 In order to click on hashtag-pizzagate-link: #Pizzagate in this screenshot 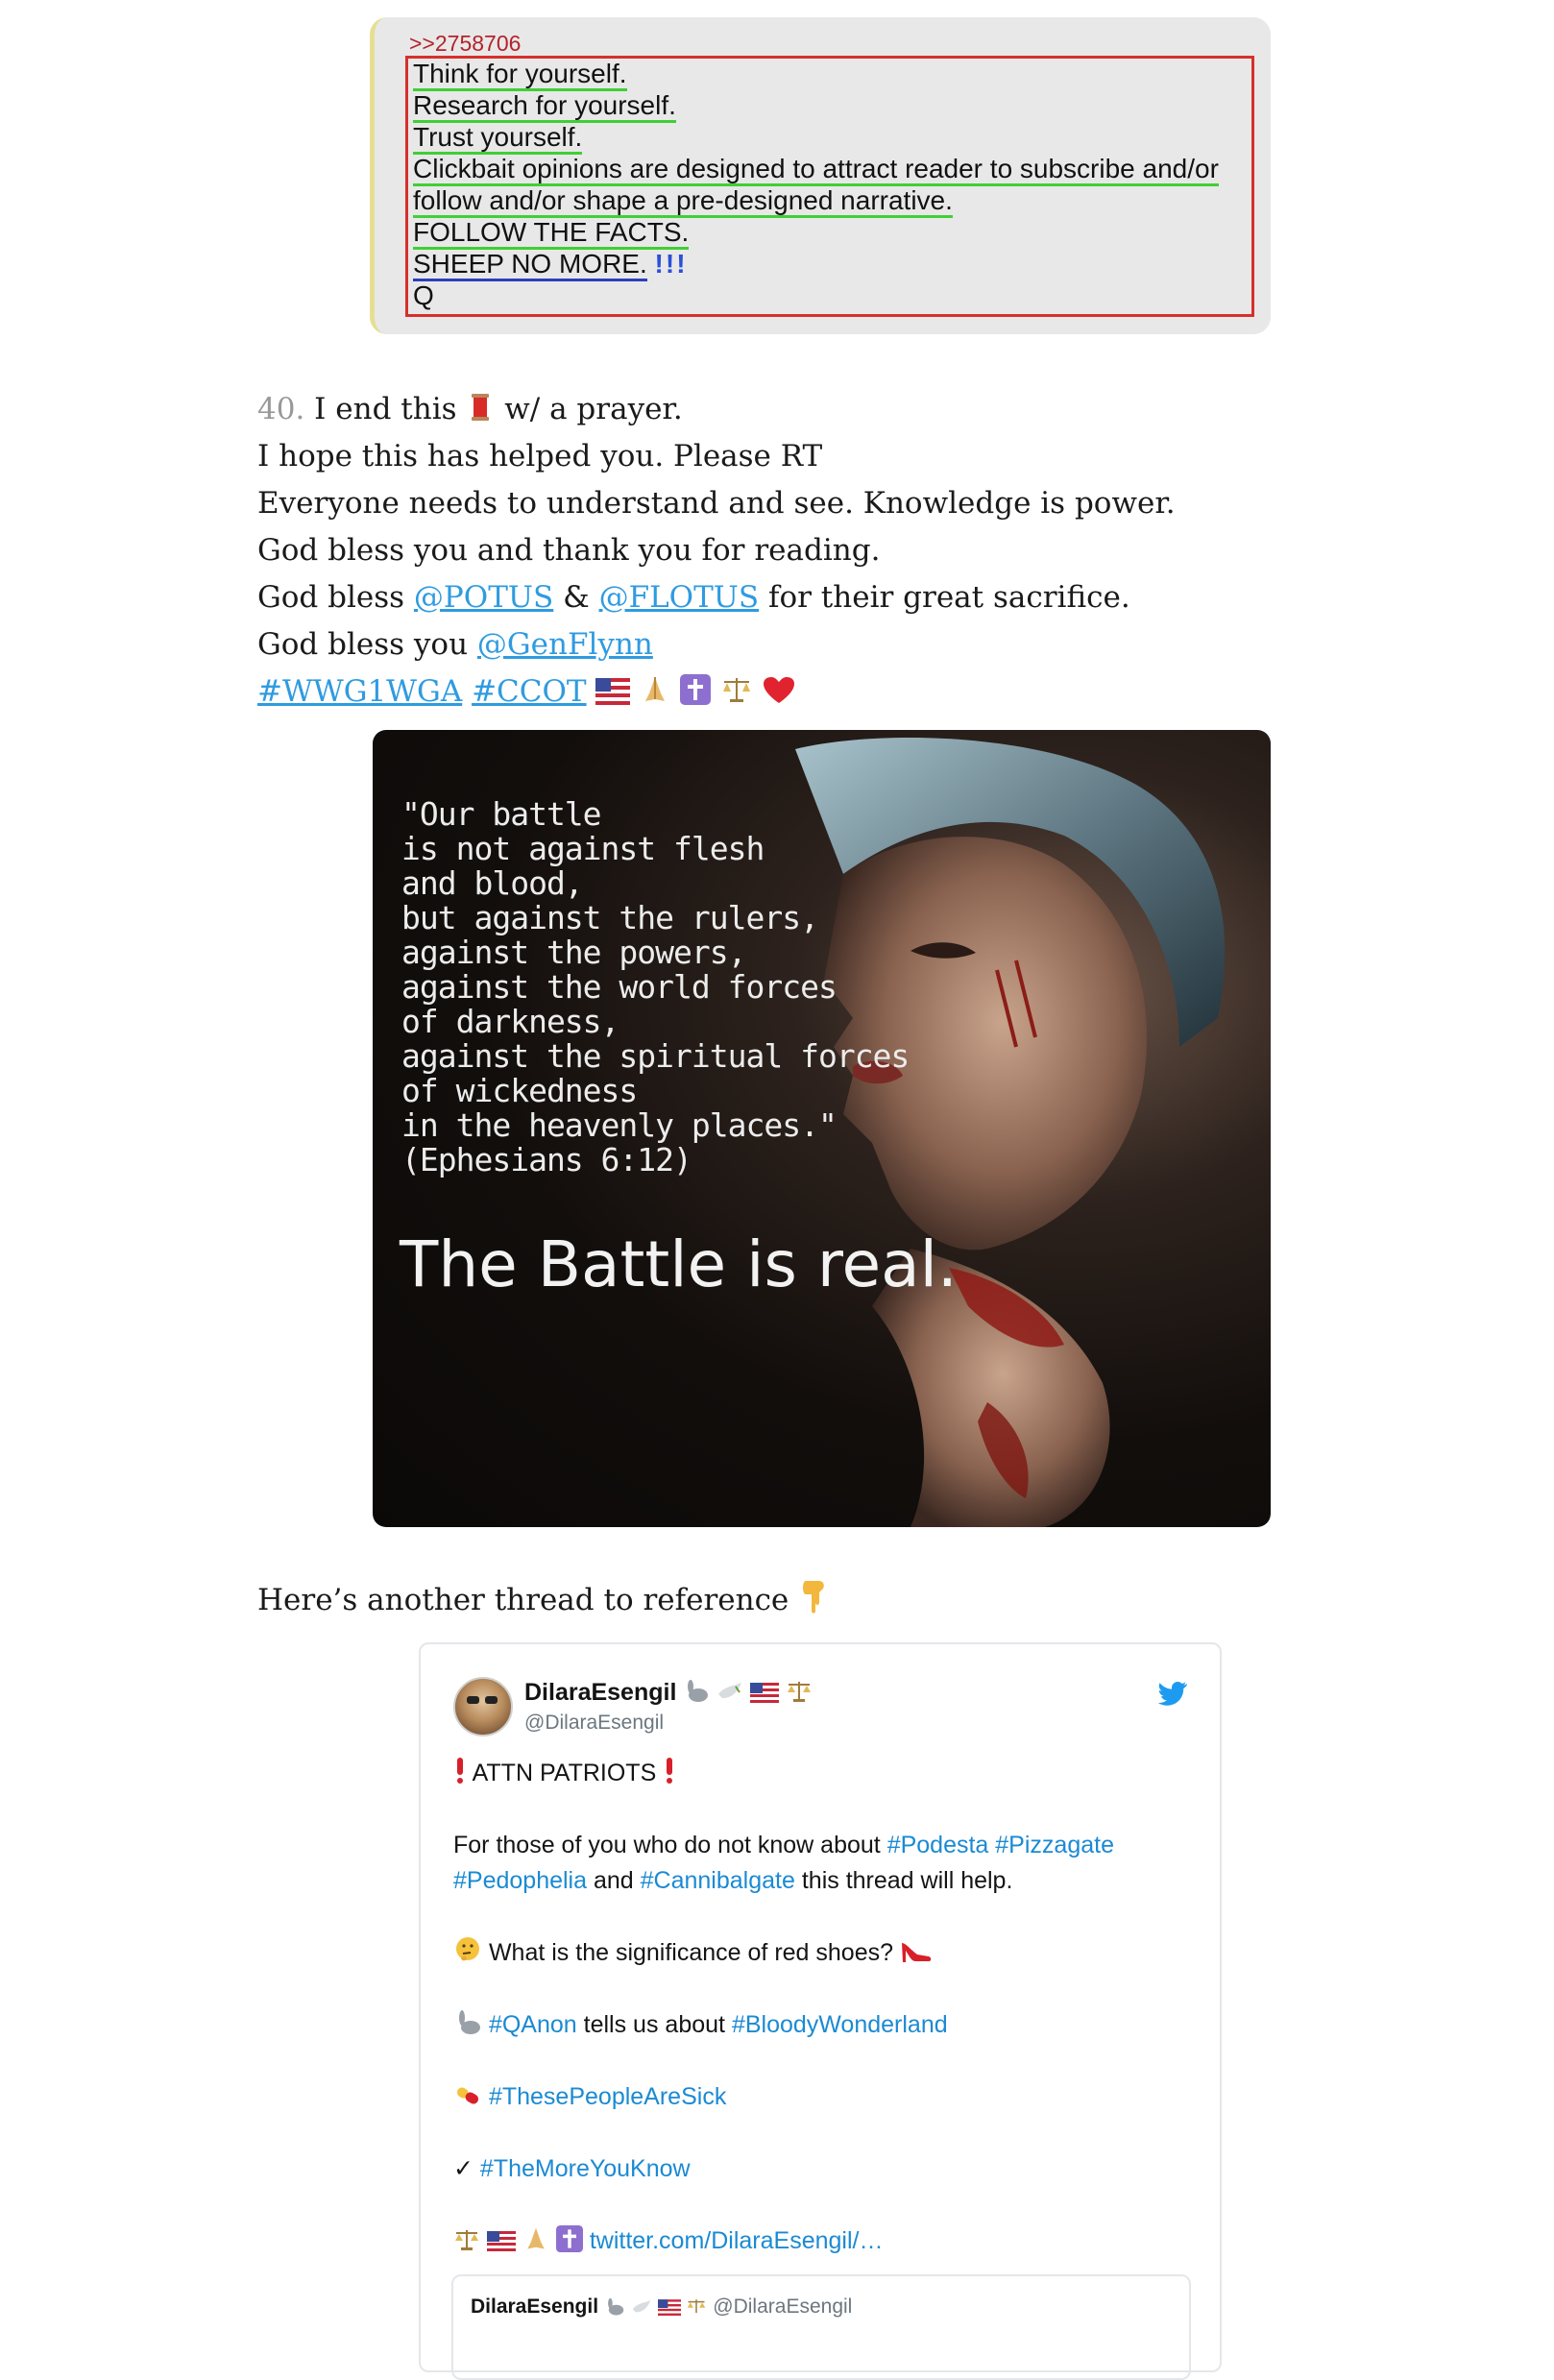, I will do `click(1054, 1845)`.